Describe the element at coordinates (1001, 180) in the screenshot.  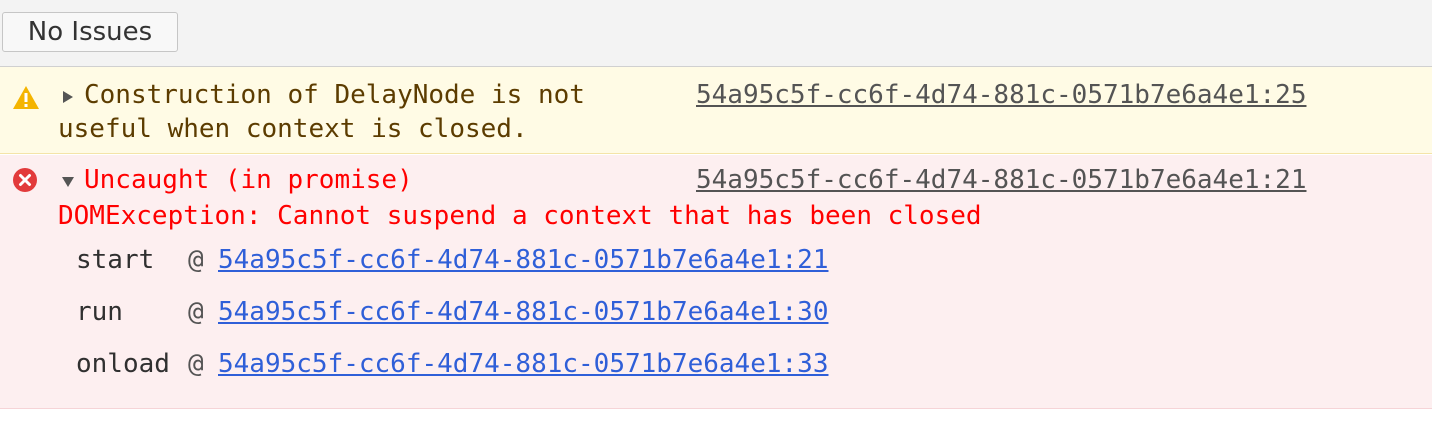
I see `error-source-link: 54a95c5f-cc6f-4d74-881c-0571b7e6a4e1:21` at that location.